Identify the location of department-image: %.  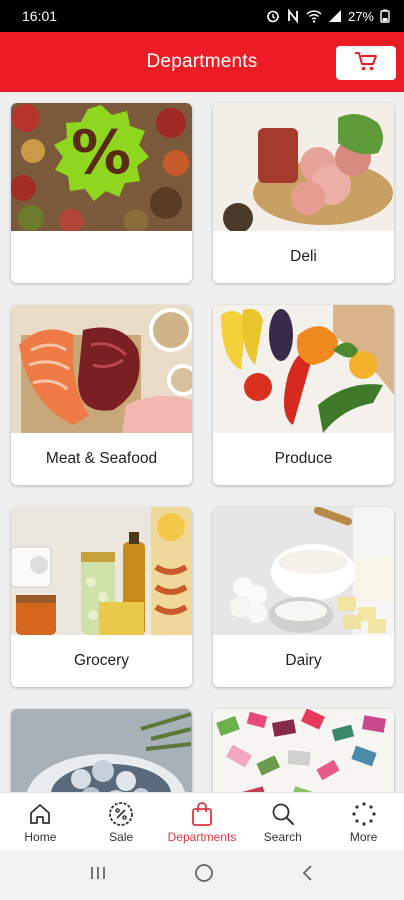
(101, 167).